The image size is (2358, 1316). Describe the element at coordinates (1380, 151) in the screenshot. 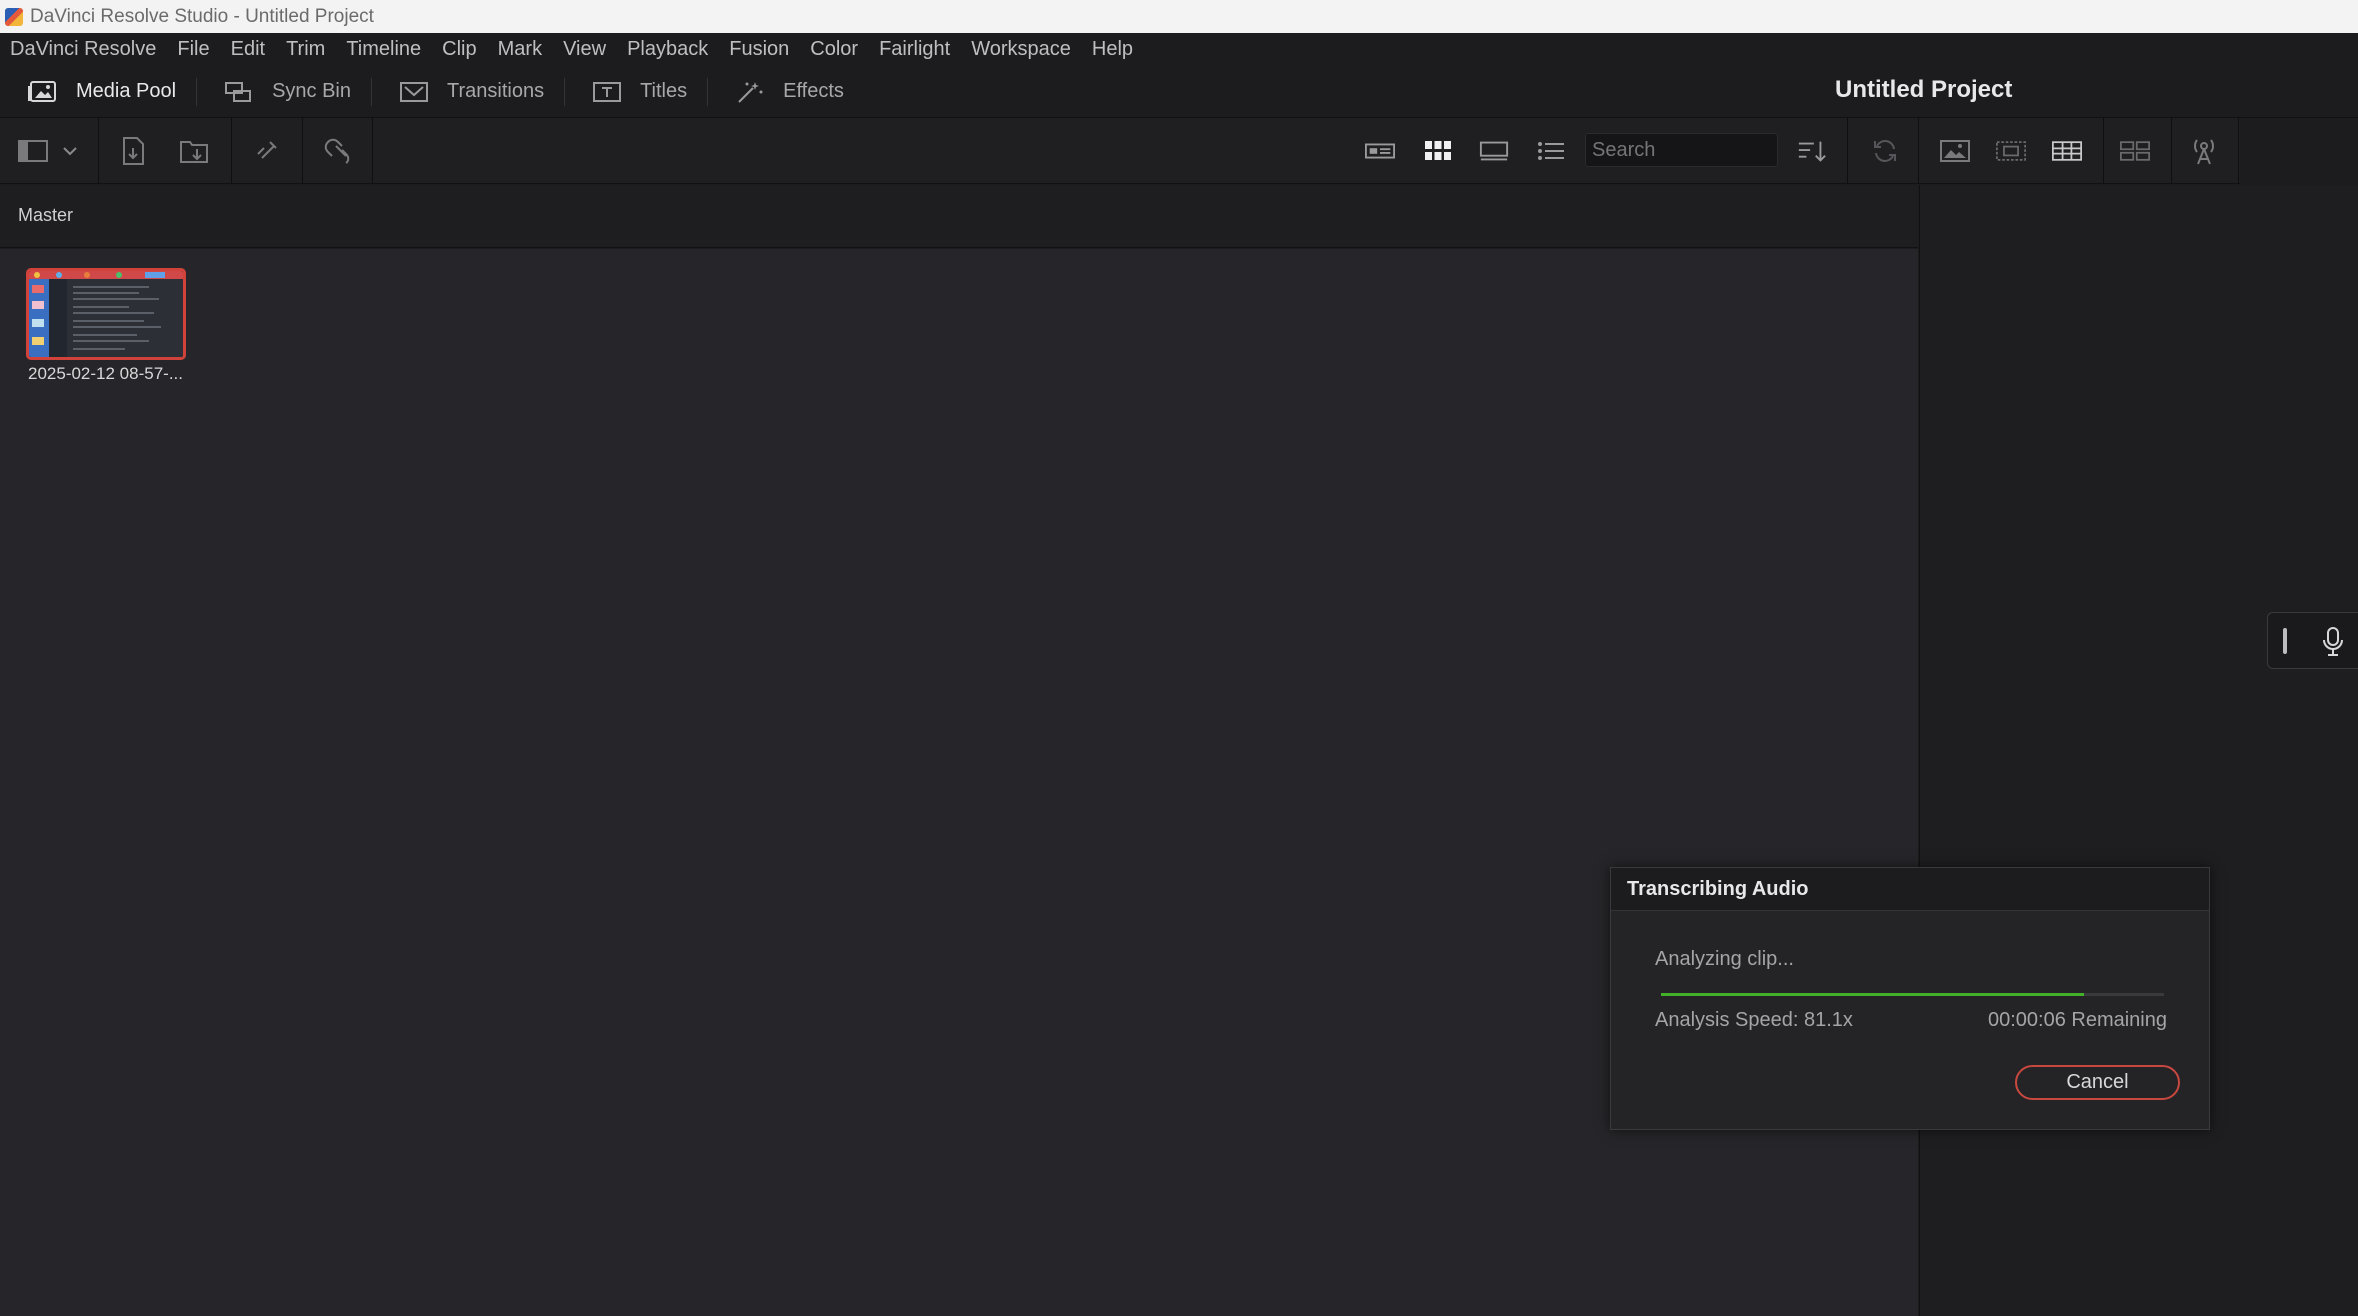

I see `metadata-view-icon` at that location.